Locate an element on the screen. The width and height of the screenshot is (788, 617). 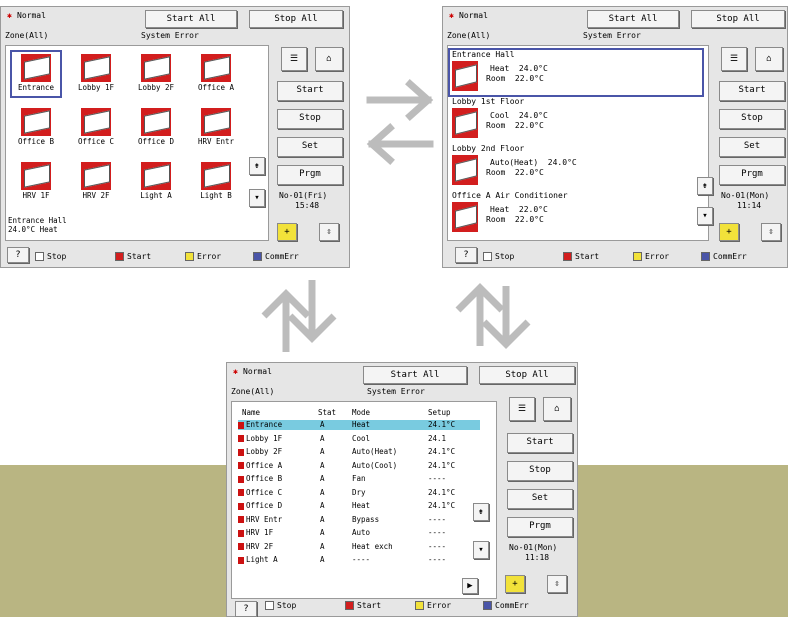
clock-time: 11:14 is located at coordinates (749, 205).